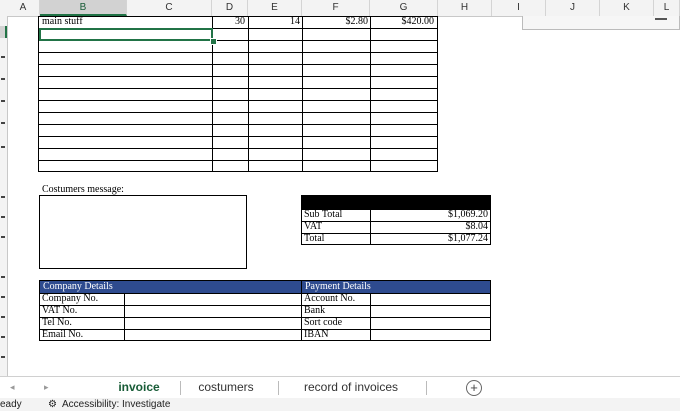 This screenshot has height=411, width=680. I want to click on column-header-b: B, so click(83, 8).